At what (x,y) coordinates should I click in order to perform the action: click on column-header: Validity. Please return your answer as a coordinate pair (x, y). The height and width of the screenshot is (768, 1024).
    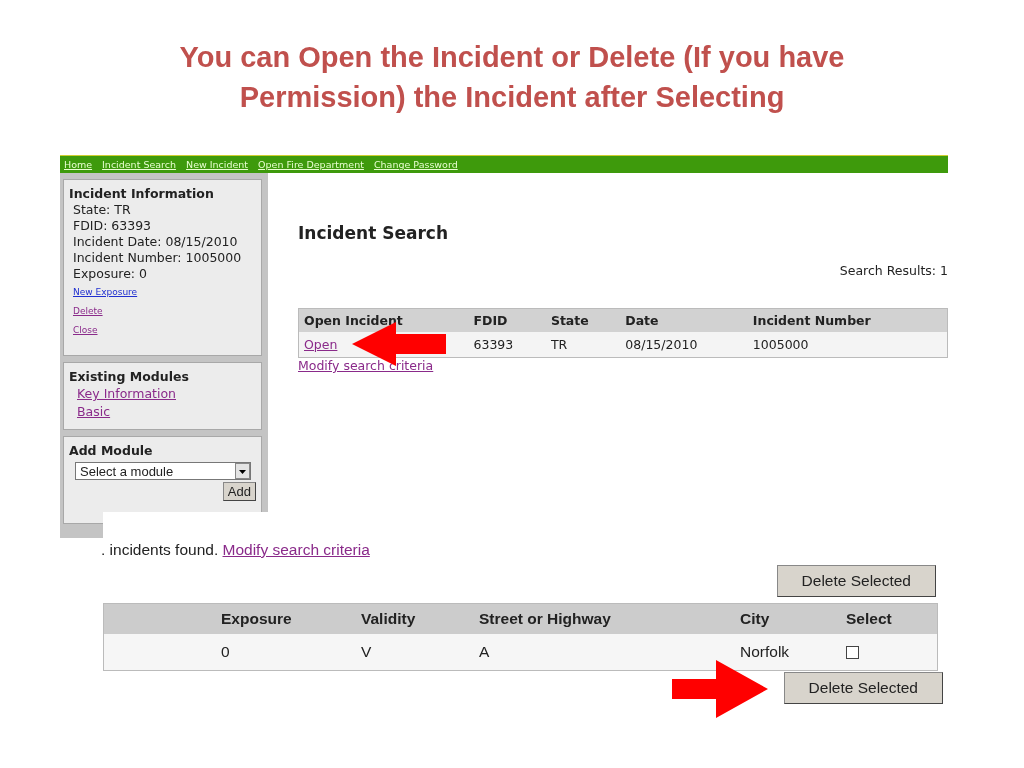
    Looking at the image, I should click on (416, 618).